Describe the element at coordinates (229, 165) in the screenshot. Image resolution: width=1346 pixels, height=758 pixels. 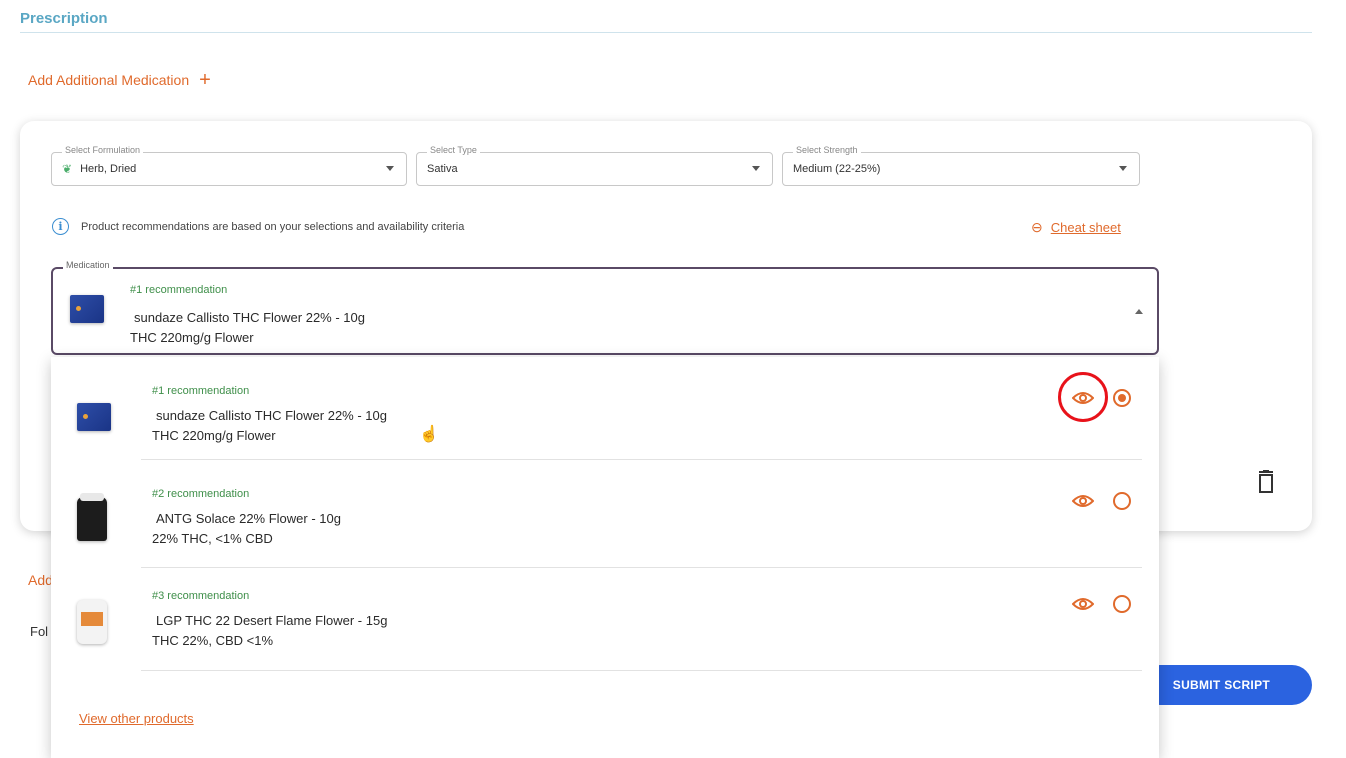
I see `formulation-select: Select Formulation ❦ Herb, Dried` at that location.